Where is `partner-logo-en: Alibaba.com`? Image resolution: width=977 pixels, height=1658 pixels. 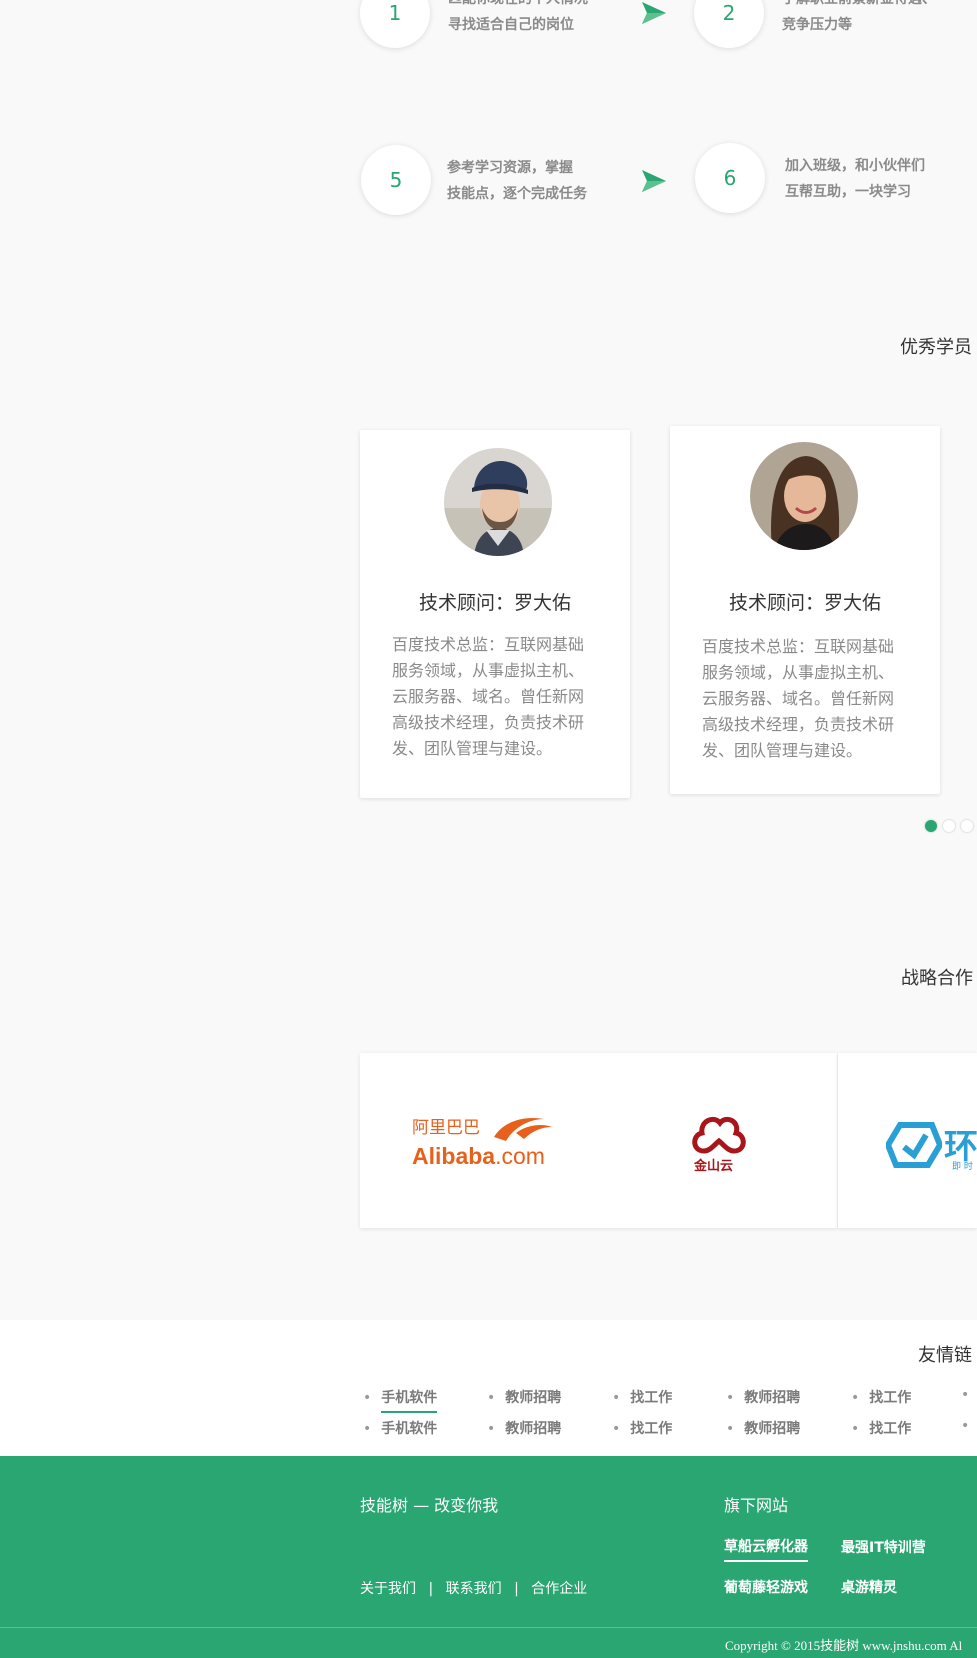 partner-logo-en: Alibaba.com is located at coordinates (478, 1156).